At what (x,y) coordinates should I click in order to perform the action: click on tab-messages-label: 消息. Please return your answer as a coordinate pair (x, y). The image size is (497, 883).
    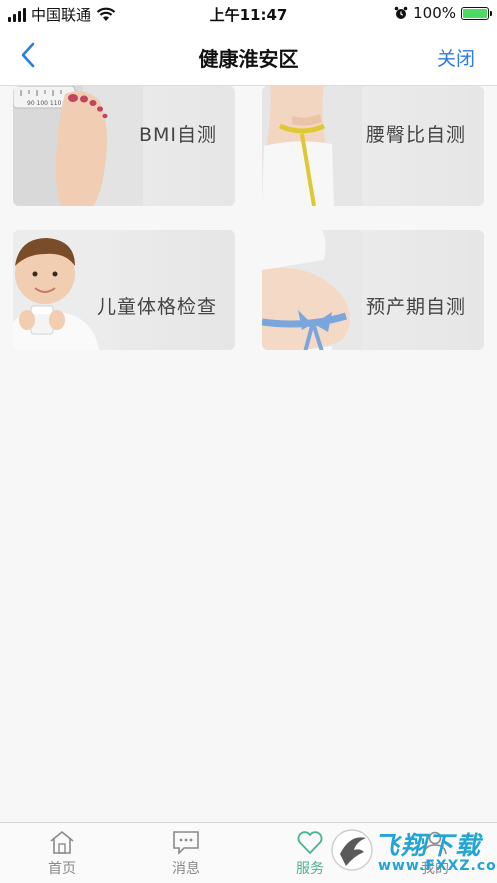
    Looking at the image, I should click on (186, 869).